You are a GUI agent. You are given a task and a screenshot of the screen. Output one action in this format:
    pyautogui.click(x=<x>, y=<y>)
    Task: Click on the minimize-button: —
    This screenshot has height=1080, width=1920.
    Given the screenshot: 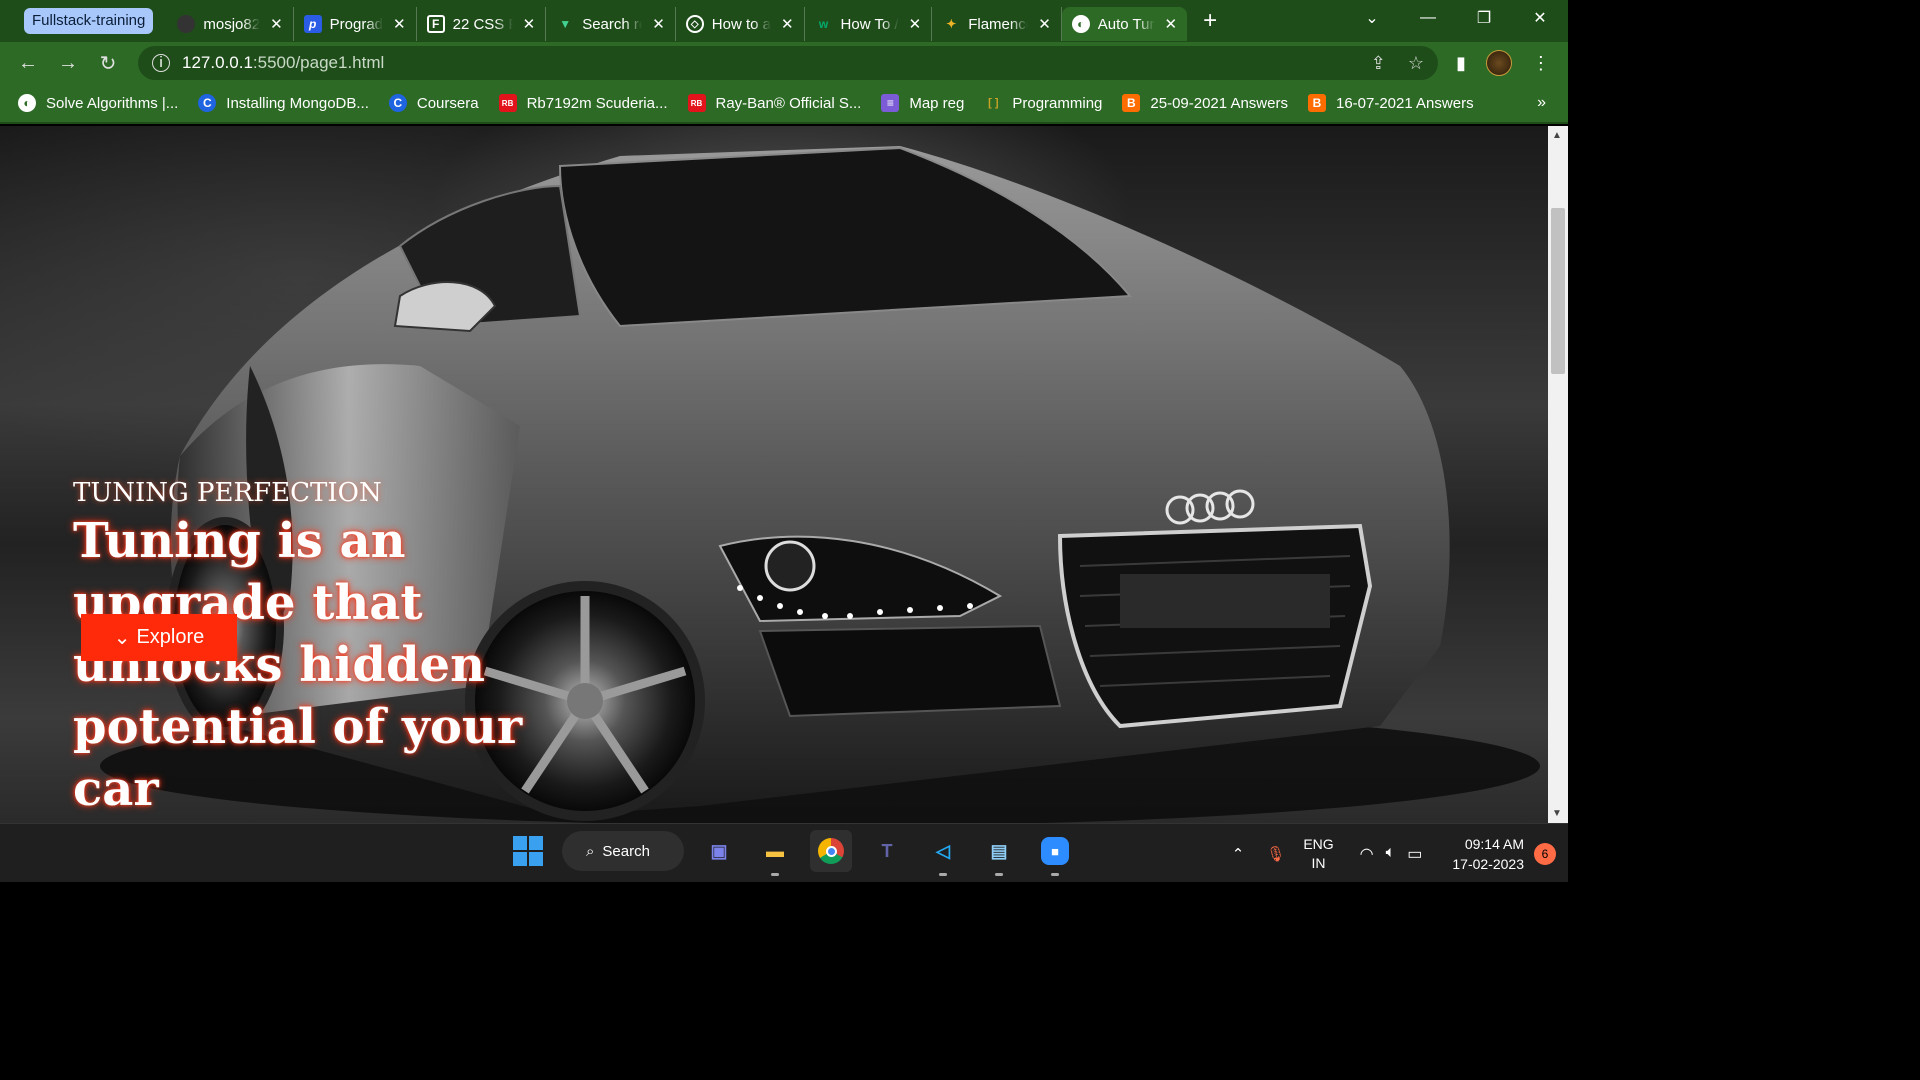 What is the action you would take?
    pyautogui.click(x=1428, y=18)
    